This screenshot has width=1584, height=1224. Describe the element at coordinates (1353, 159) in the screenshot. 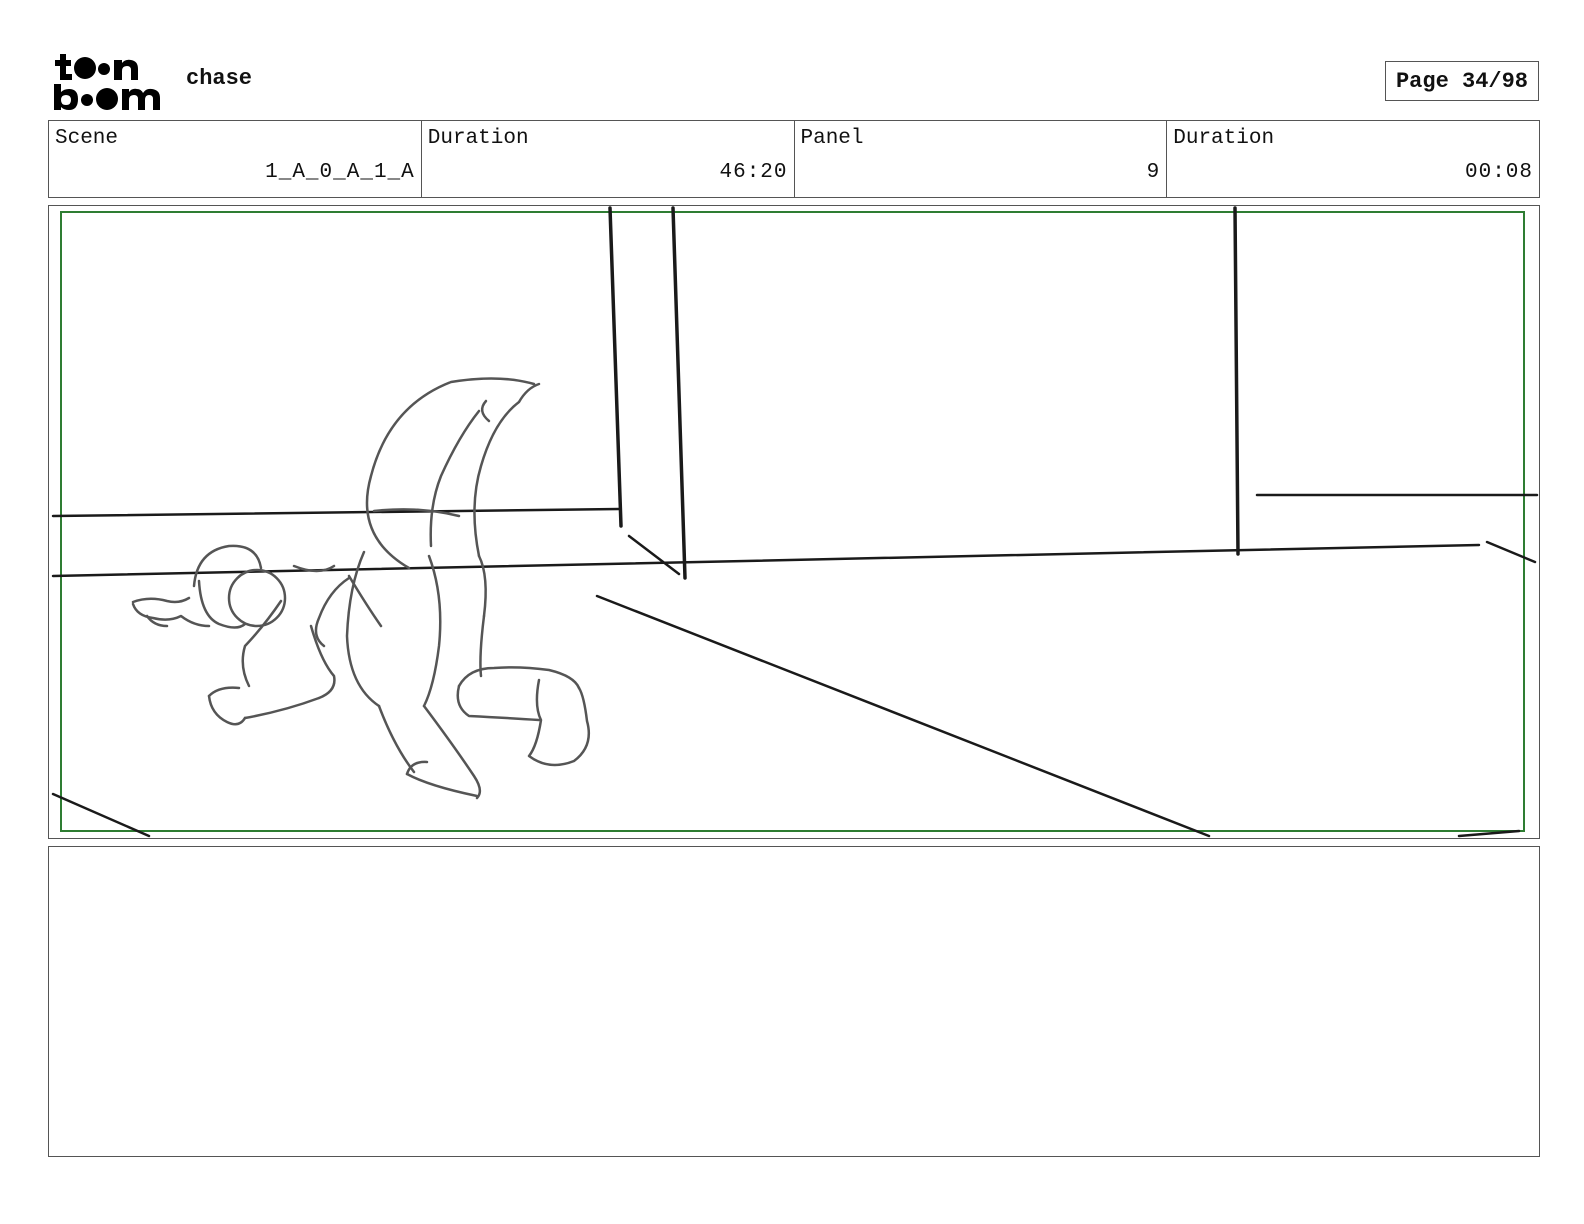

I see `panel-duration-cell: Duration 00:08` at that location.